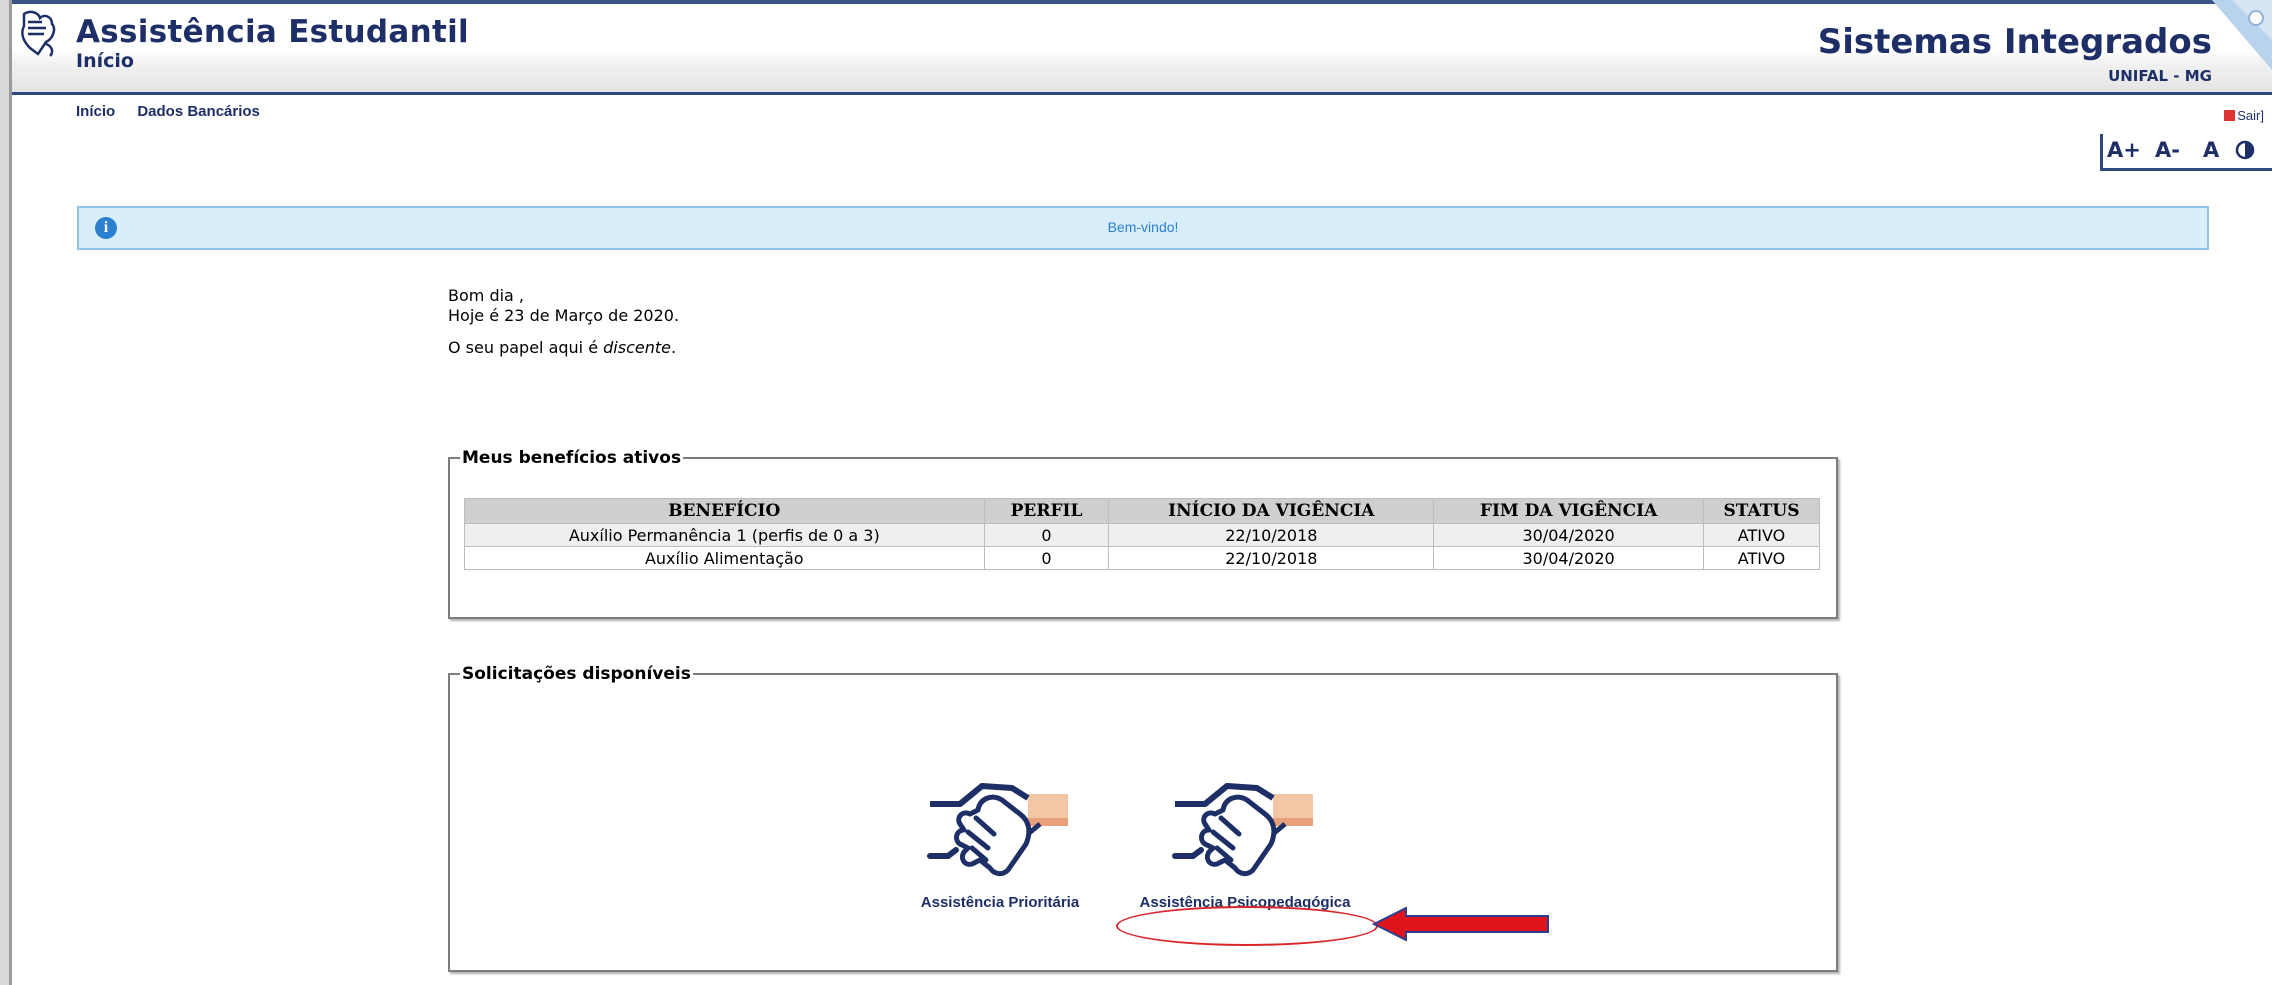  I want to click on top-nav: Início Dados Bancários, so click(177, 111).